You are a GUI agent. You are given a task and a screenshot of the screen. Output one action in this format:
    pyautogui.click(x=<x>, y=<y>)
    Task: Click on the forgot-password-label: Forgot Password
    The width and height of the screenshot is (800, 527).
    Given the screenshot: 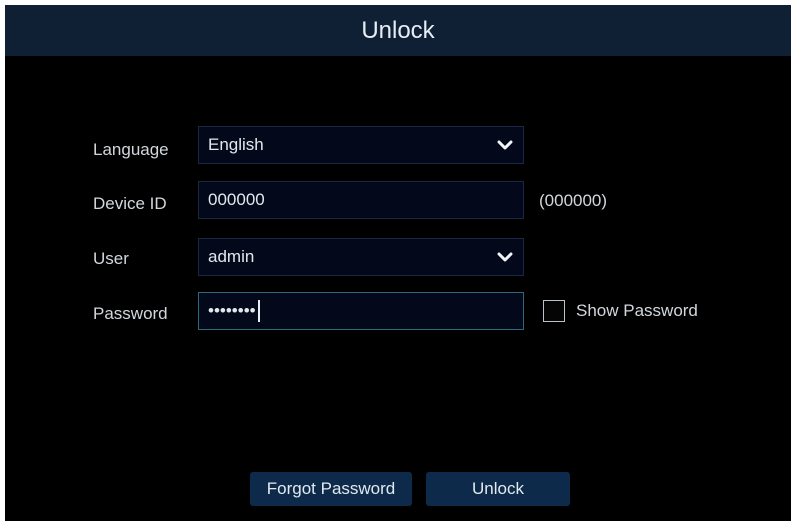 What is the action you would take?
    pyautogui.click(x=331, y=488)
    